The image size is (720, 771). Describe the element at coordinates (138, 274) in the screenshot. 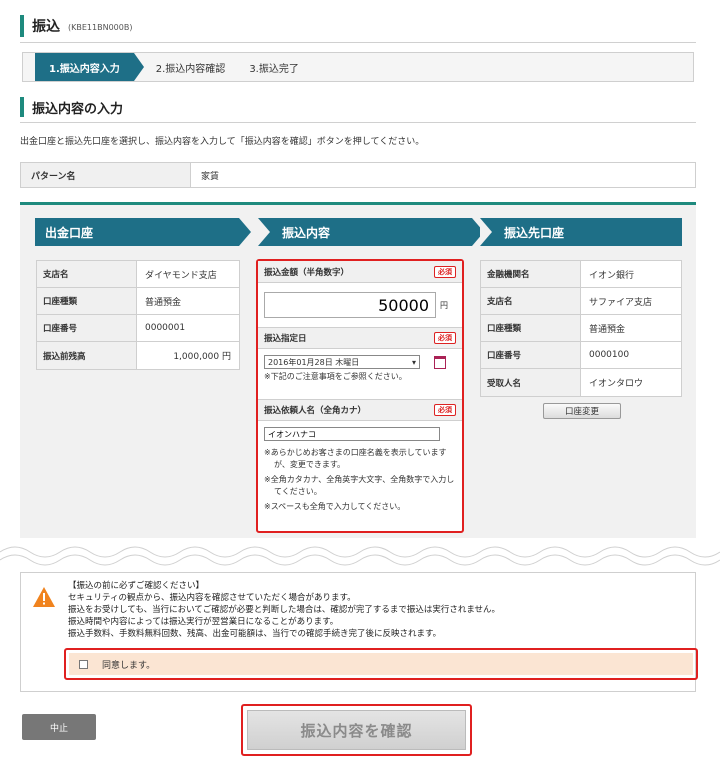

I see `table-row: 支店名 ダイヤモンド支店` at that location.